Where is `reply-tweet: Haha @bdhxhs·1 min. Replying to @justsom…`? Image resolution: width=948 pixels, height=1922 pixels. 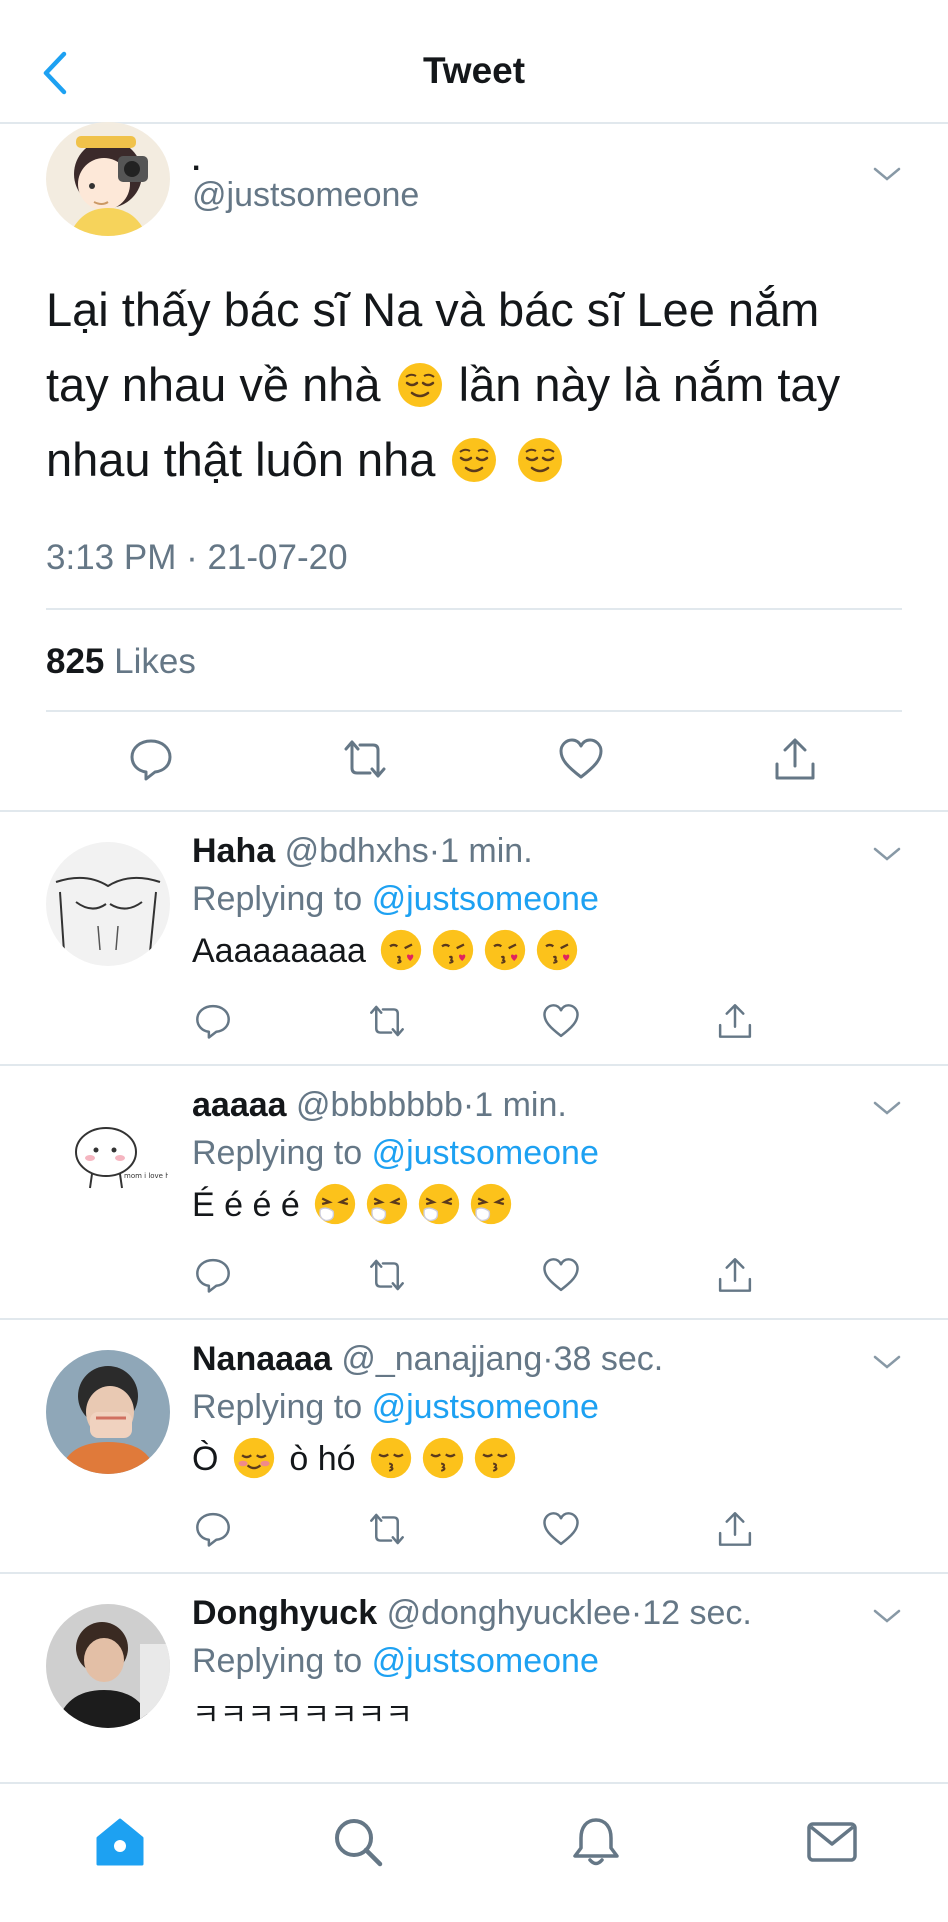 reply-tweet: Haha @bdhxhs·1 min. Replying to @justsom… is located at coordinates (474, 938).